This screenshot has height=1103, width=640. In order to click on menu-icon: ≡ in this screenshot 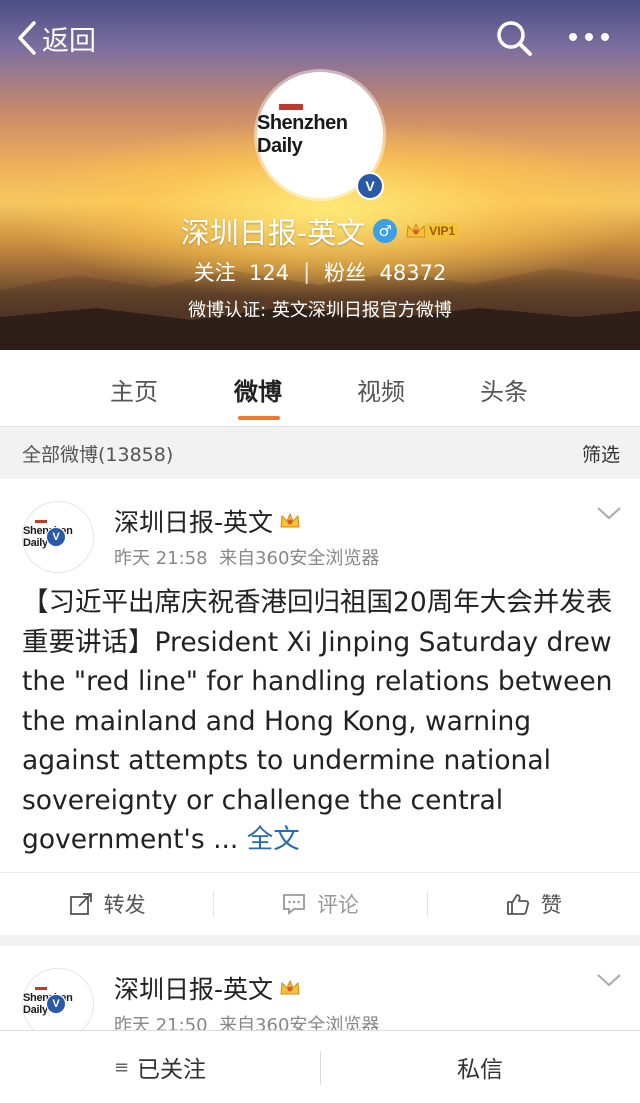, I will do `click(121, 1067)`.